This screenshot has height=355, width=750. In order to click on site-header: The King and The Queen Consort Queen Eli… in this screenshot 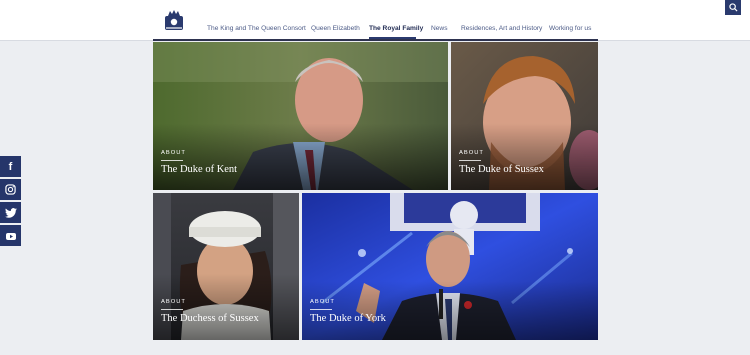, I will do `click(375, 20)`.